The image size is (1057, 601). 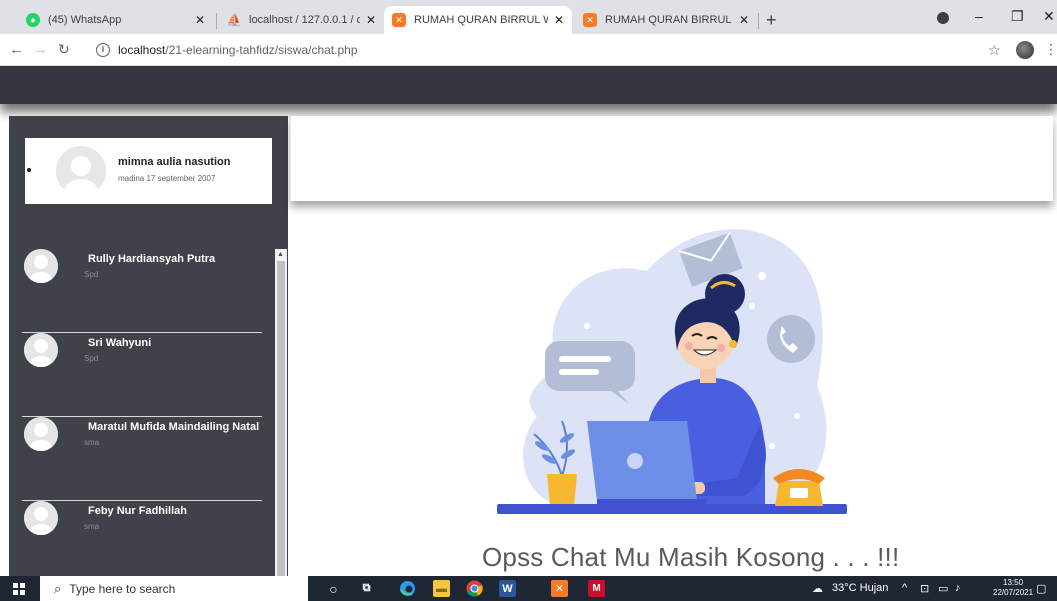 I want to click on reload-icon: ↻, so click(x=64, y=49).